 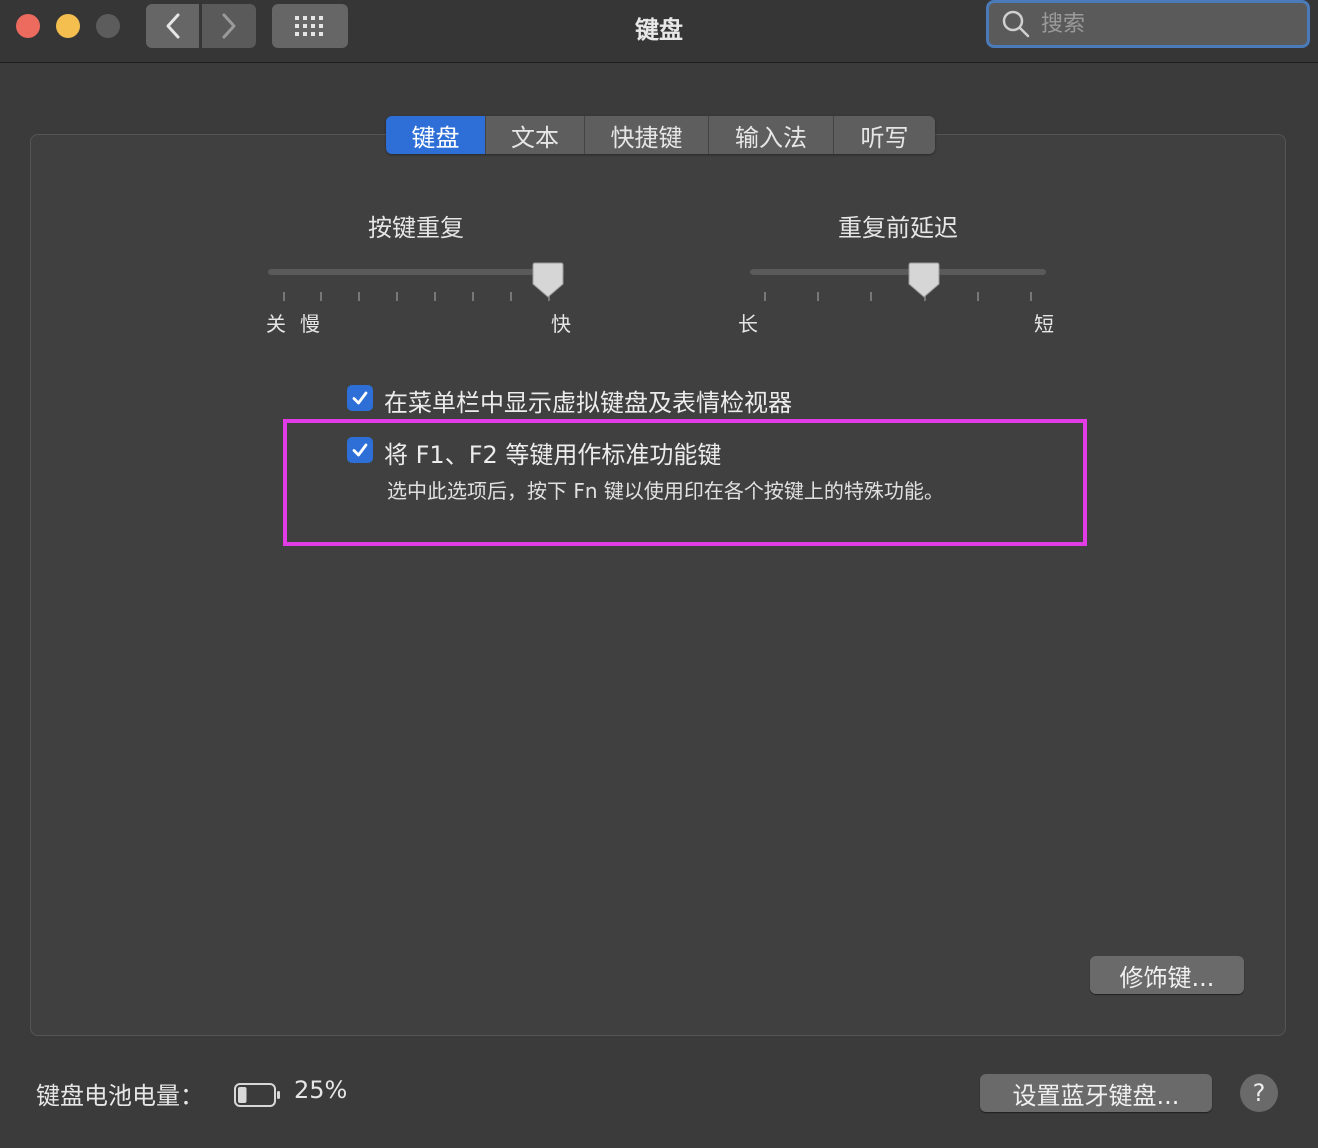 I want to click on key-repeat-off-label: 关, so click(x=276, y=324).